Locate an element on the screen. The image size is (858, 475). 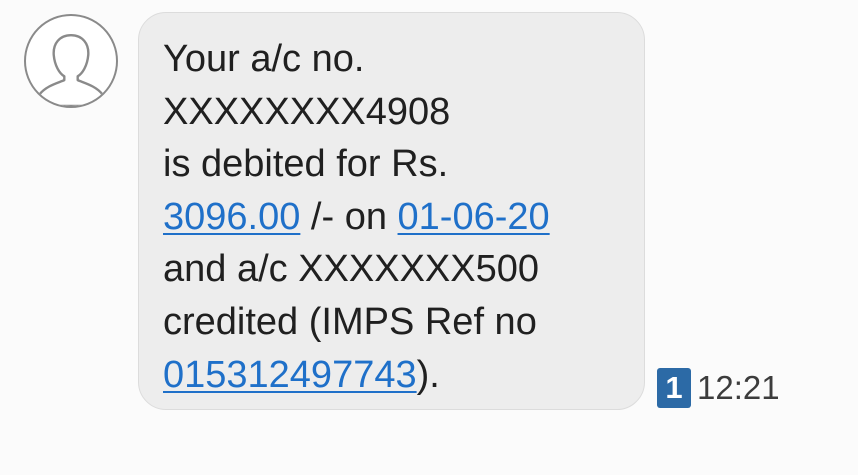
message-line: is debited for Rs. is located at coordinates (306, 164).